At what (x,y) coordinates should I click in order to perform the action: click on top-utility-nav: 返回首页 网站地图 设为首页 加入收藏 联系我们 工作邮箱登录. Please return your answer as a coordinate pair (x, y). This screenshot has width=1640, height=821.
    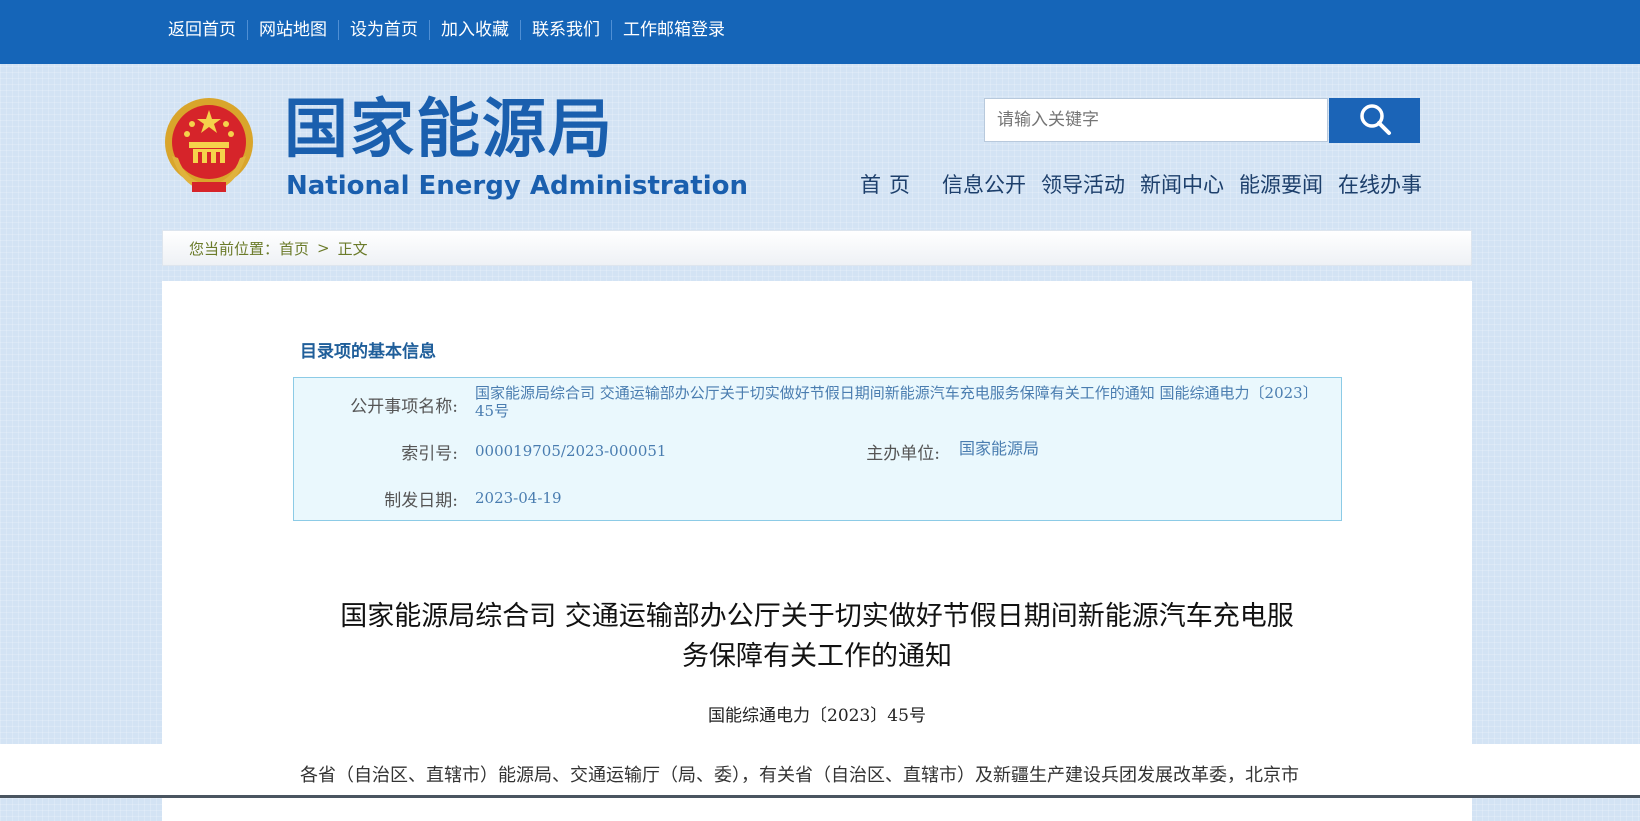
    Looking at the image, I should click on (448, 30).